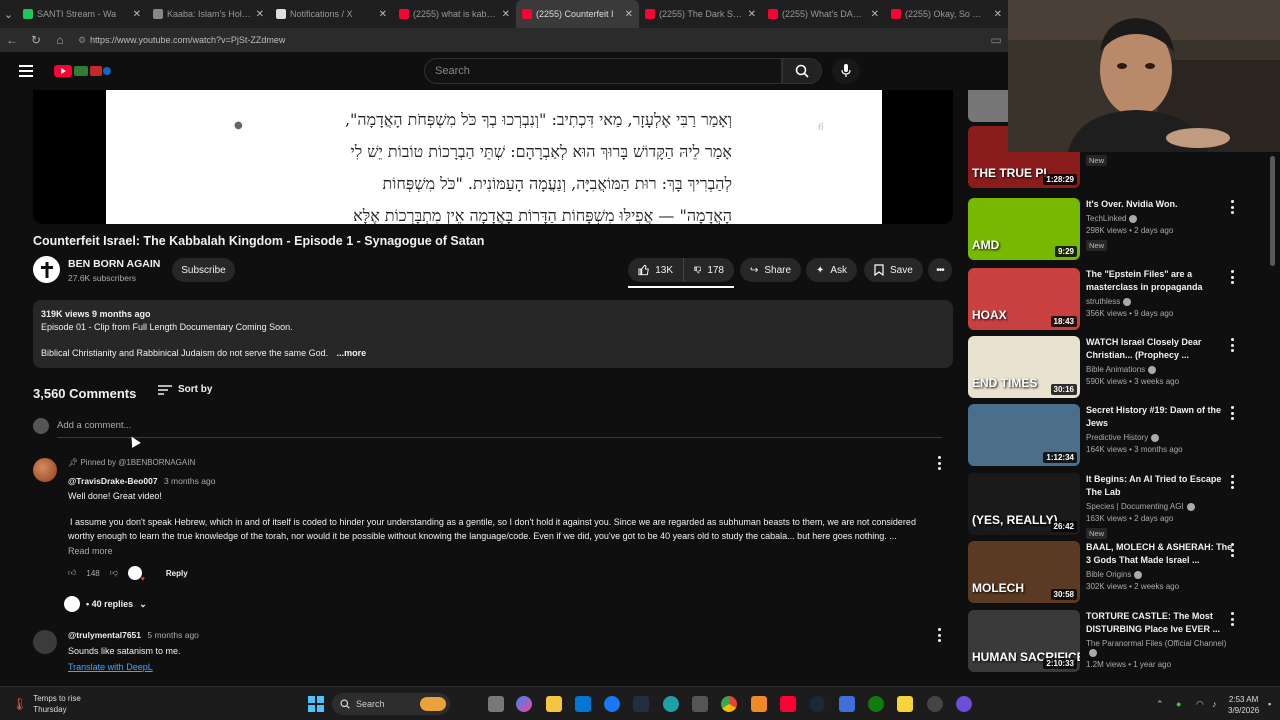 Image resolution: width=1280 pixels, height=720 pixels. I want to click on tab-list-chevron-icon: ⌄, so click(8, 14).